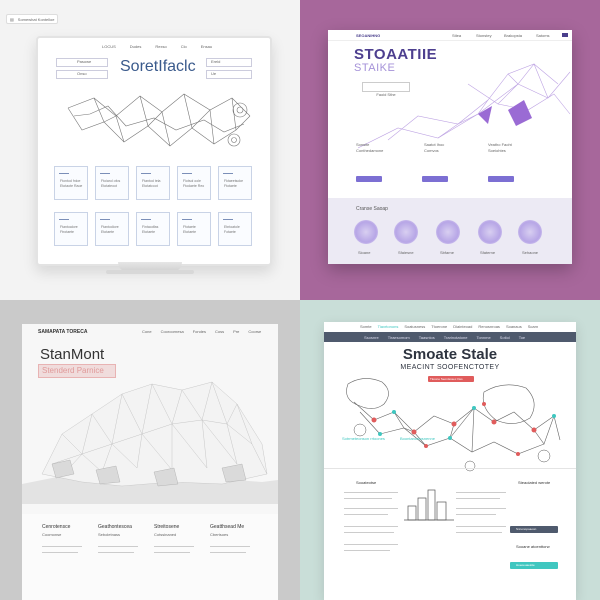 This screenshot has height=600, width=600. I want to click on nav-item: Fondes, so click(199, 331).